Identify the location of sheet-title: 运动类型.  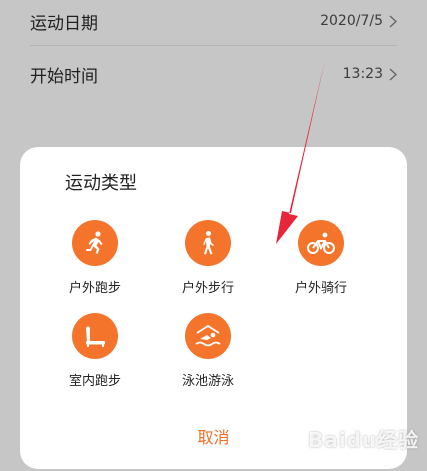
(101, 183).